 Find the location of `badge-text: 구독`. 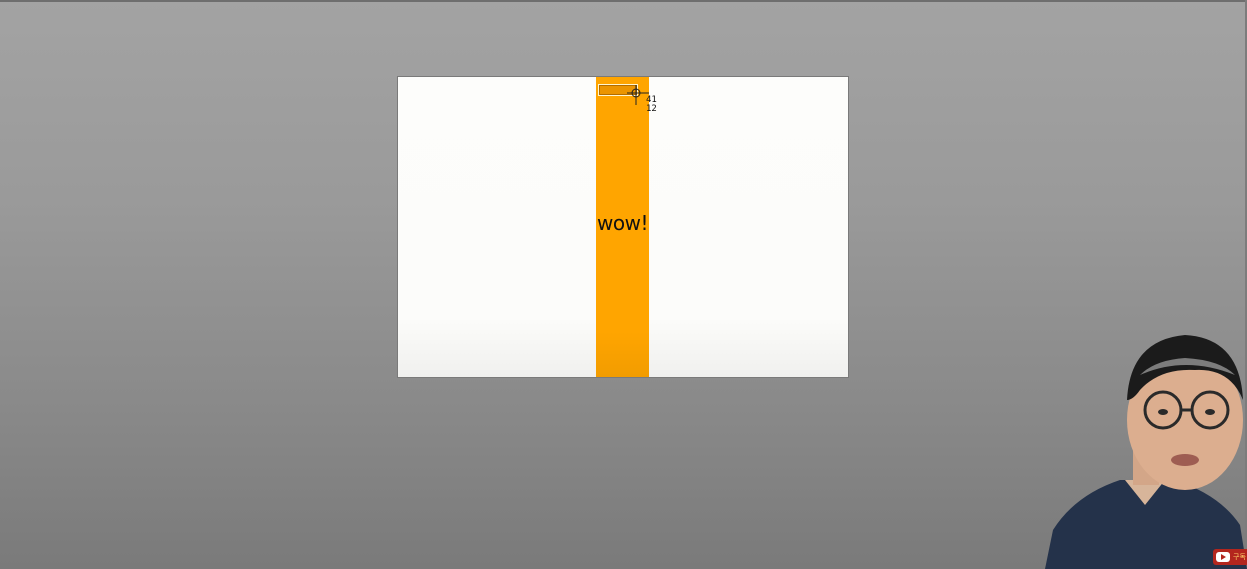

badge-text: 구독 is located at coordinates (1239, 557).